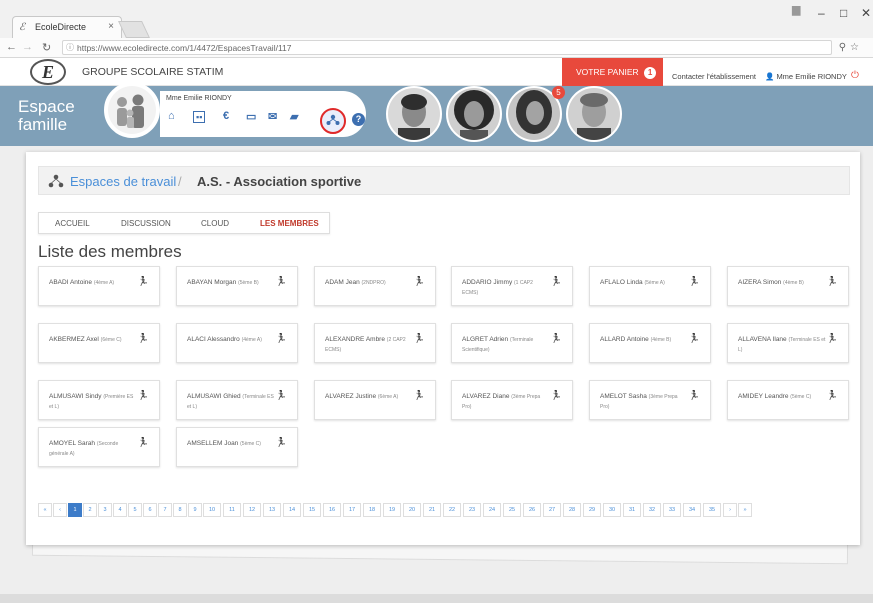 The image size is (873, 603). What do you see at coordinates (432, 510) in the screenshot?
I see `pagination-page-21: 21` at bounding box center [432, 510].